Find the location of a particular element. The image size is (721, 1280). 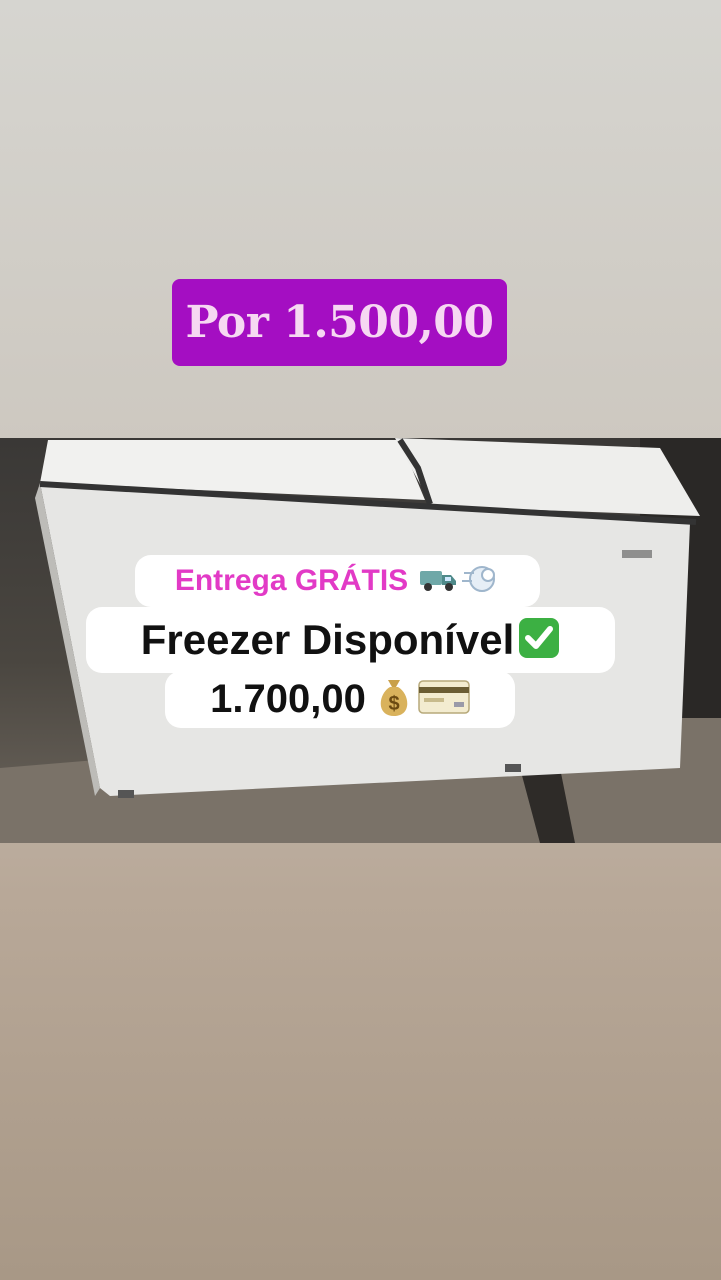

delivery-pill: Entrega GRÁTIS is located at coordinates (337, 581).